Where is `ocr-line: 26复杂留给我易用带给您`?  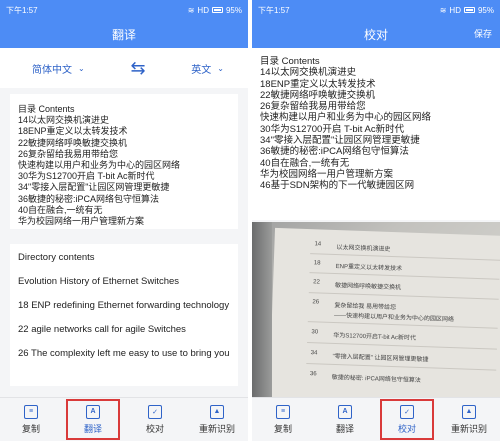
ocr-line: 26复杂留给我易用带给您 is located at coordinates (313, 107).